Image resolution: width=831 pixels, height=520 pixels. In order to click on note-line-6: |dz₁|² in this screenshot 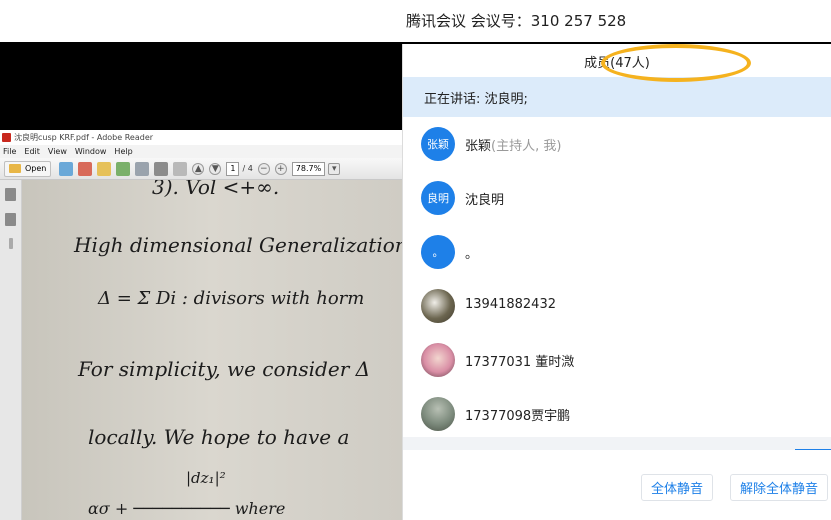, I will do `click(206, 478)`.